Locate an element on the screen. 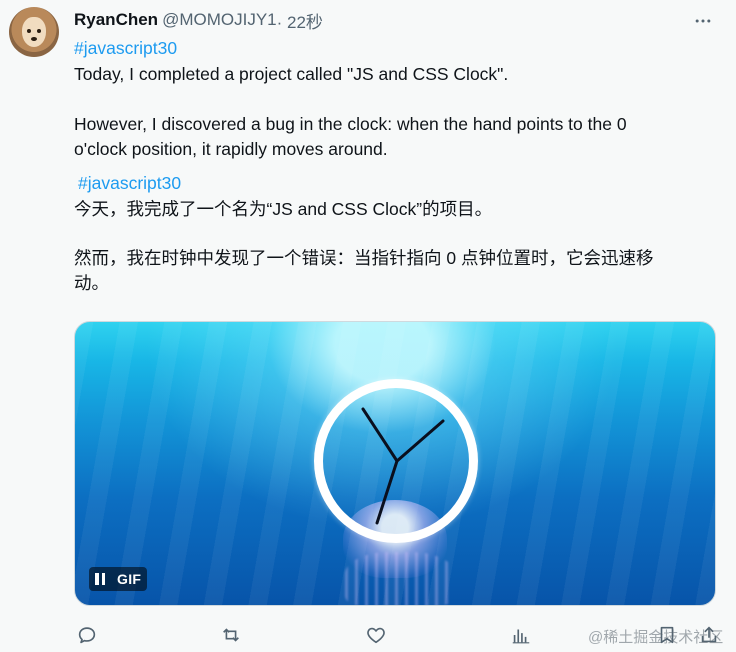 The height and width of the screenshot is (652, 736). second-hand is located at coordinates (387, 492).